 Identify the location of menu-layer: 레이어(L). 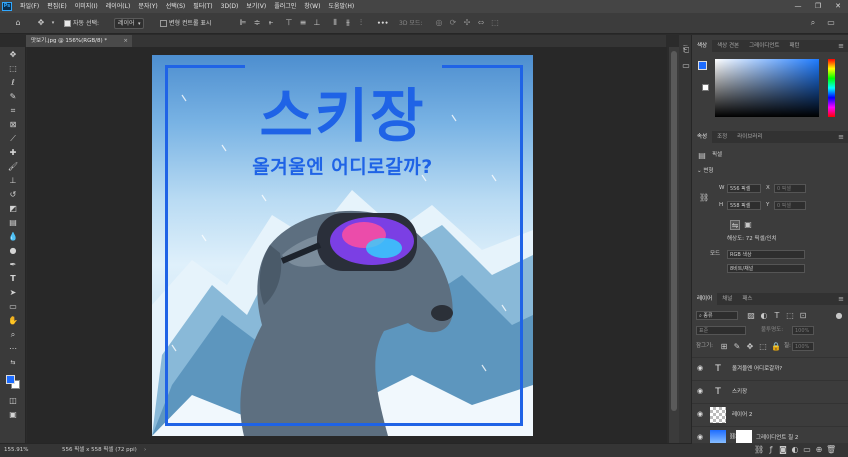
(118, 6).